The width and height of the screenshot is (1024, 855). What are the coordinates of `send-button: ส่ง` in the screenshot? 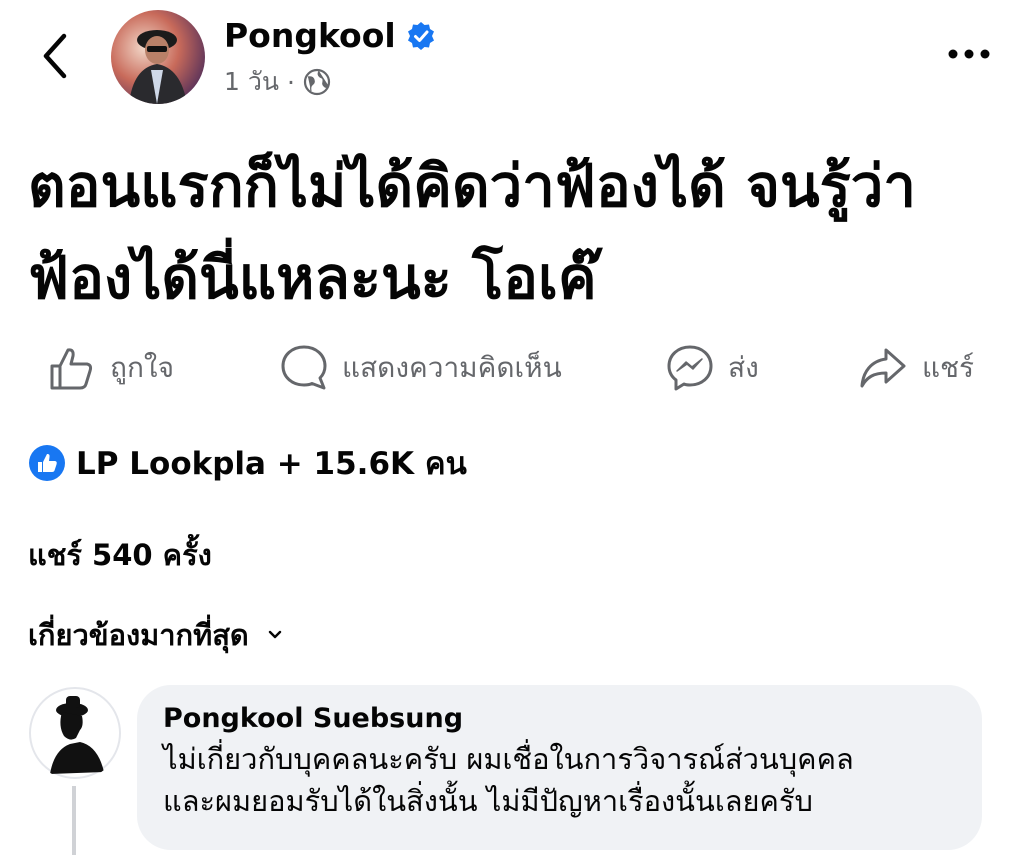 It's located at (712, 368).